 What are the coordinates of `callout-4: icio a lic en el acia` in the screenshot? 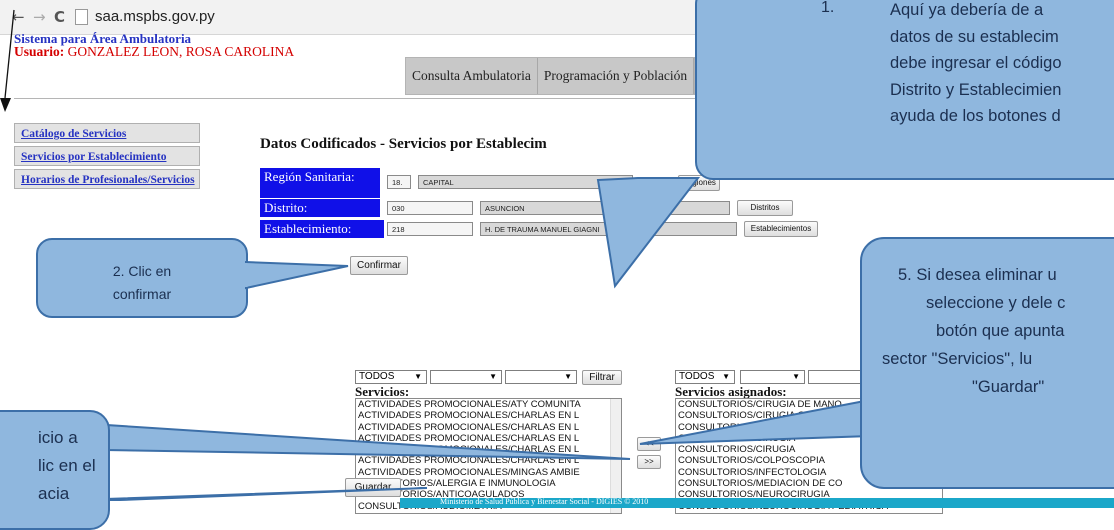 It's located at (55, 470).